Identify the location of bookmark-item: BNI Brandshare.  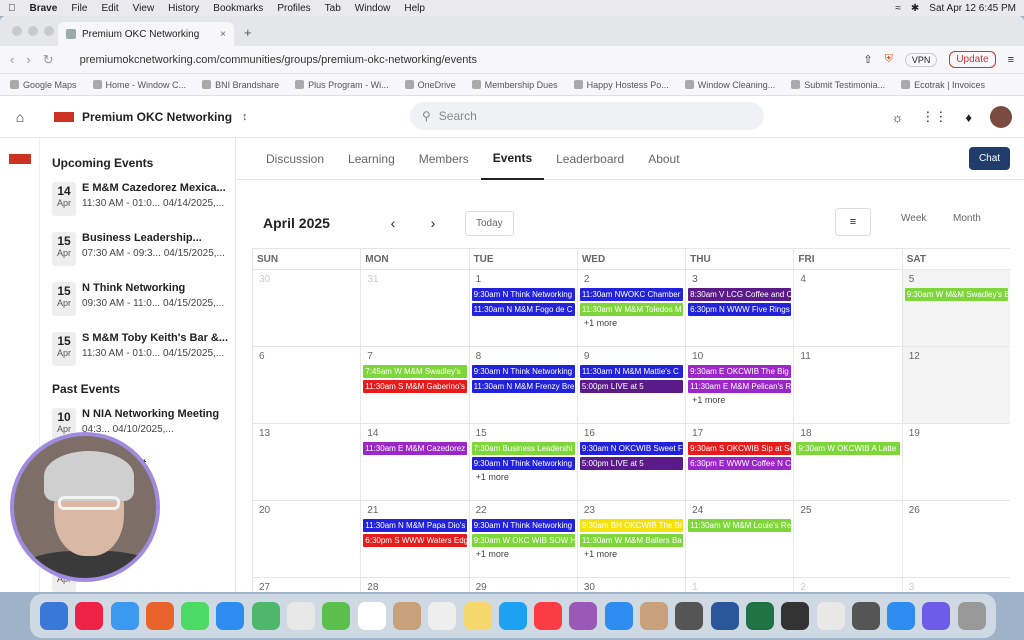
(240, 85).